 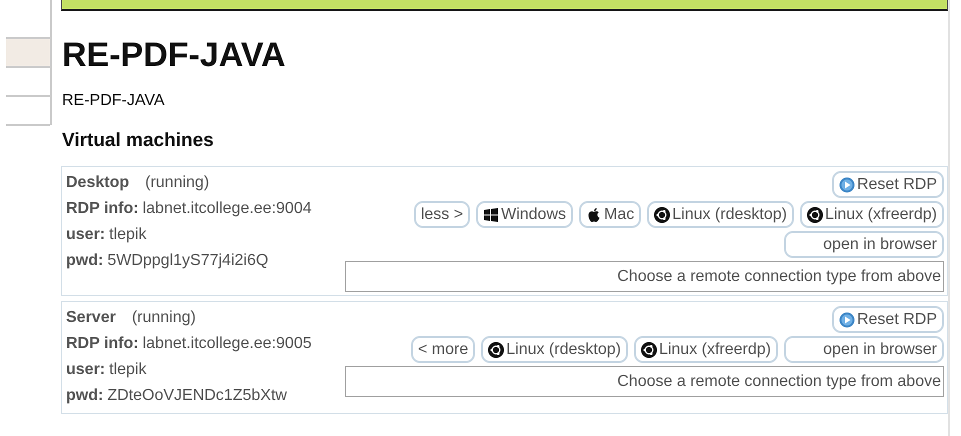 What do you see at coordinates (28, 52) in the screenshot?
I see `sidebar-item` at bounding box center [28, 52].